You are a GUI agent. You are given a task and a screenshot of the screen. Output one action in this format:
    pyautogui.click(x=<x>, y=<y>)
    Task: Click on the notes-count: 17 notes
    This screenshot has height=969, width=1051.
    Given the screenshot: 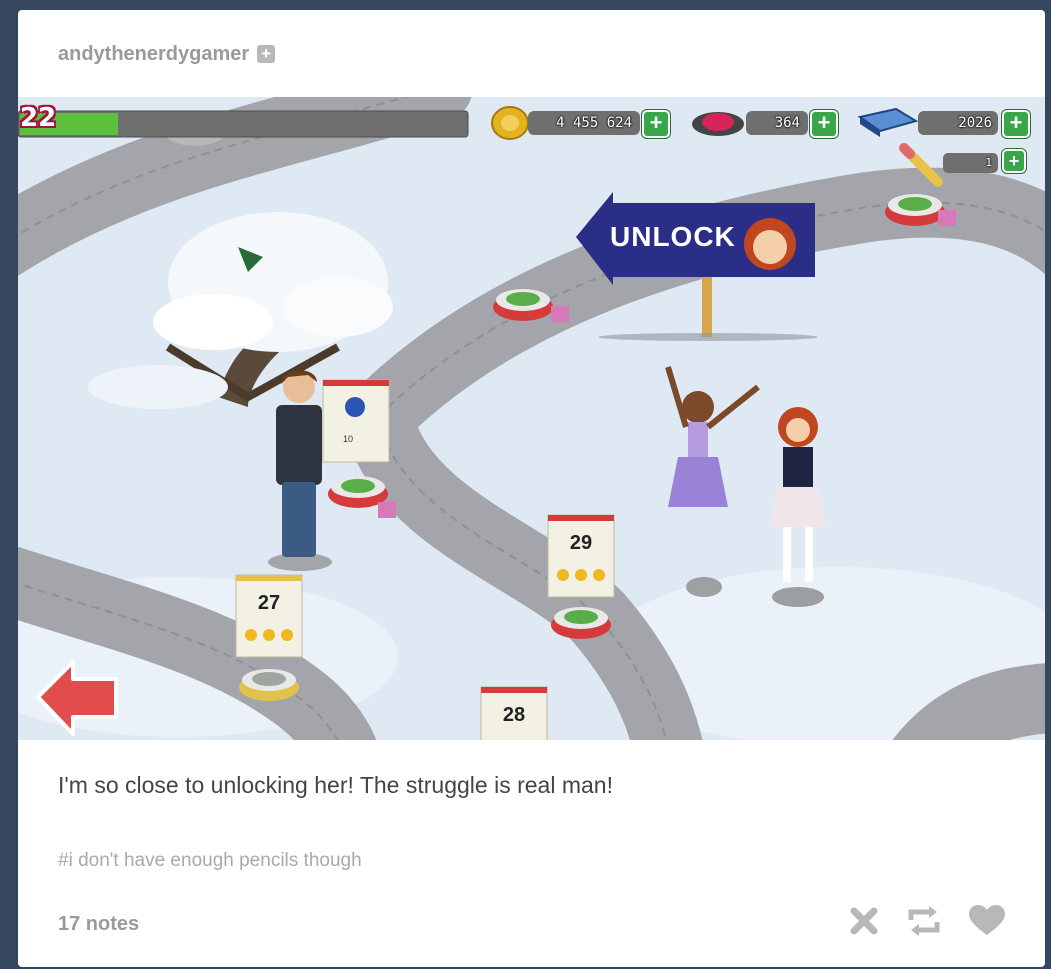 What is the action you would take?
    pyautogui.click(x=98, y=924)
    